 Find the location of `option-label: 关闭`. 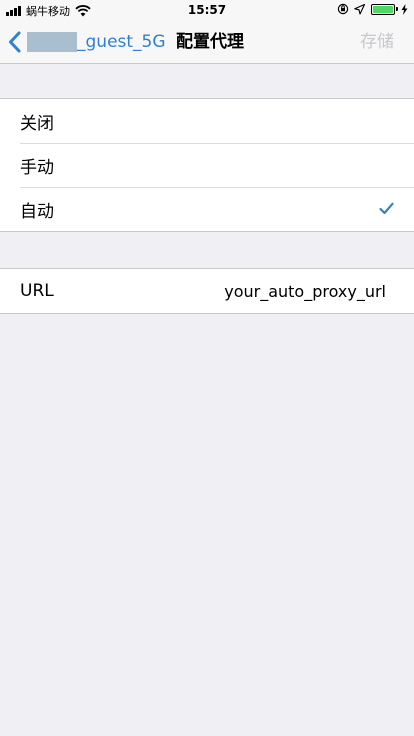

option-label: 关闭 is located at coordinates (37, 123).